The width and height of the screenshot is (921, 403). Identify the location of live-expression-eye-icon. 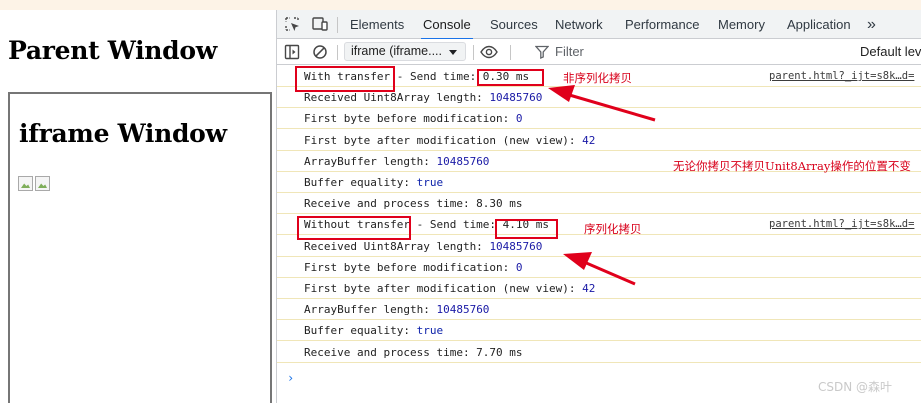
(489, 52).